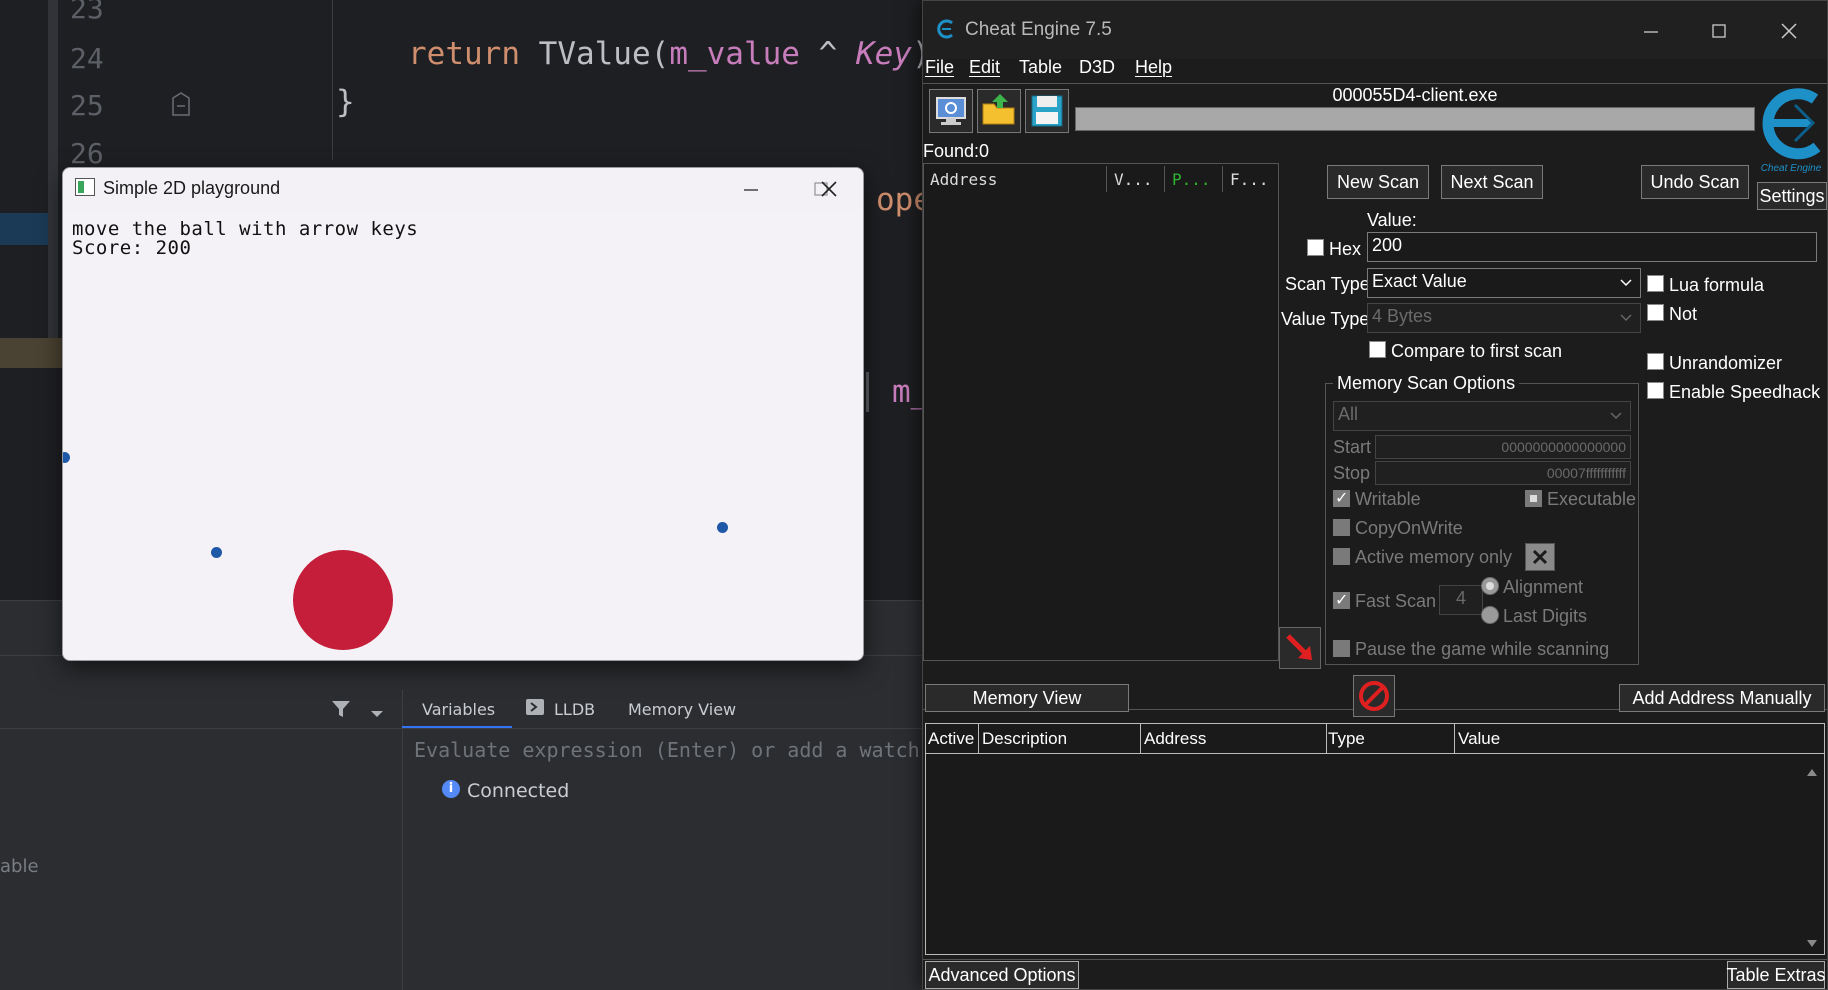 The height and width of the screenshot is (990, 1828). I want to click on open-file-button, so click(999, 111).